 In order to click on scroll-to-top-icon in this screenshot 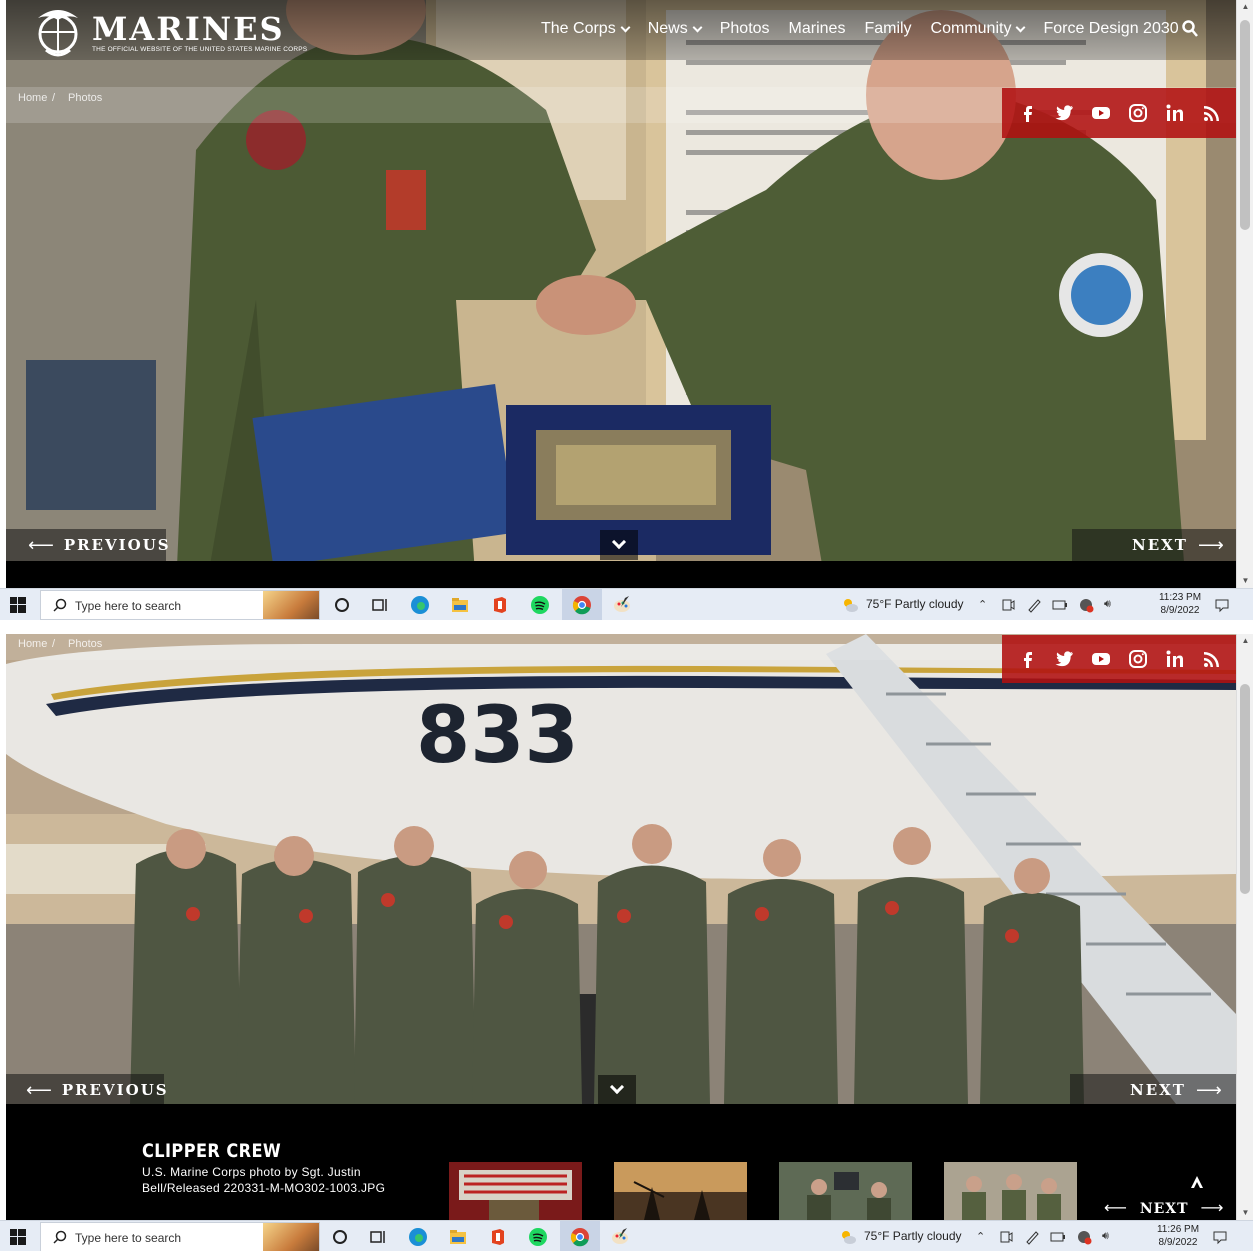, I will do `click(1197, 1182)`.